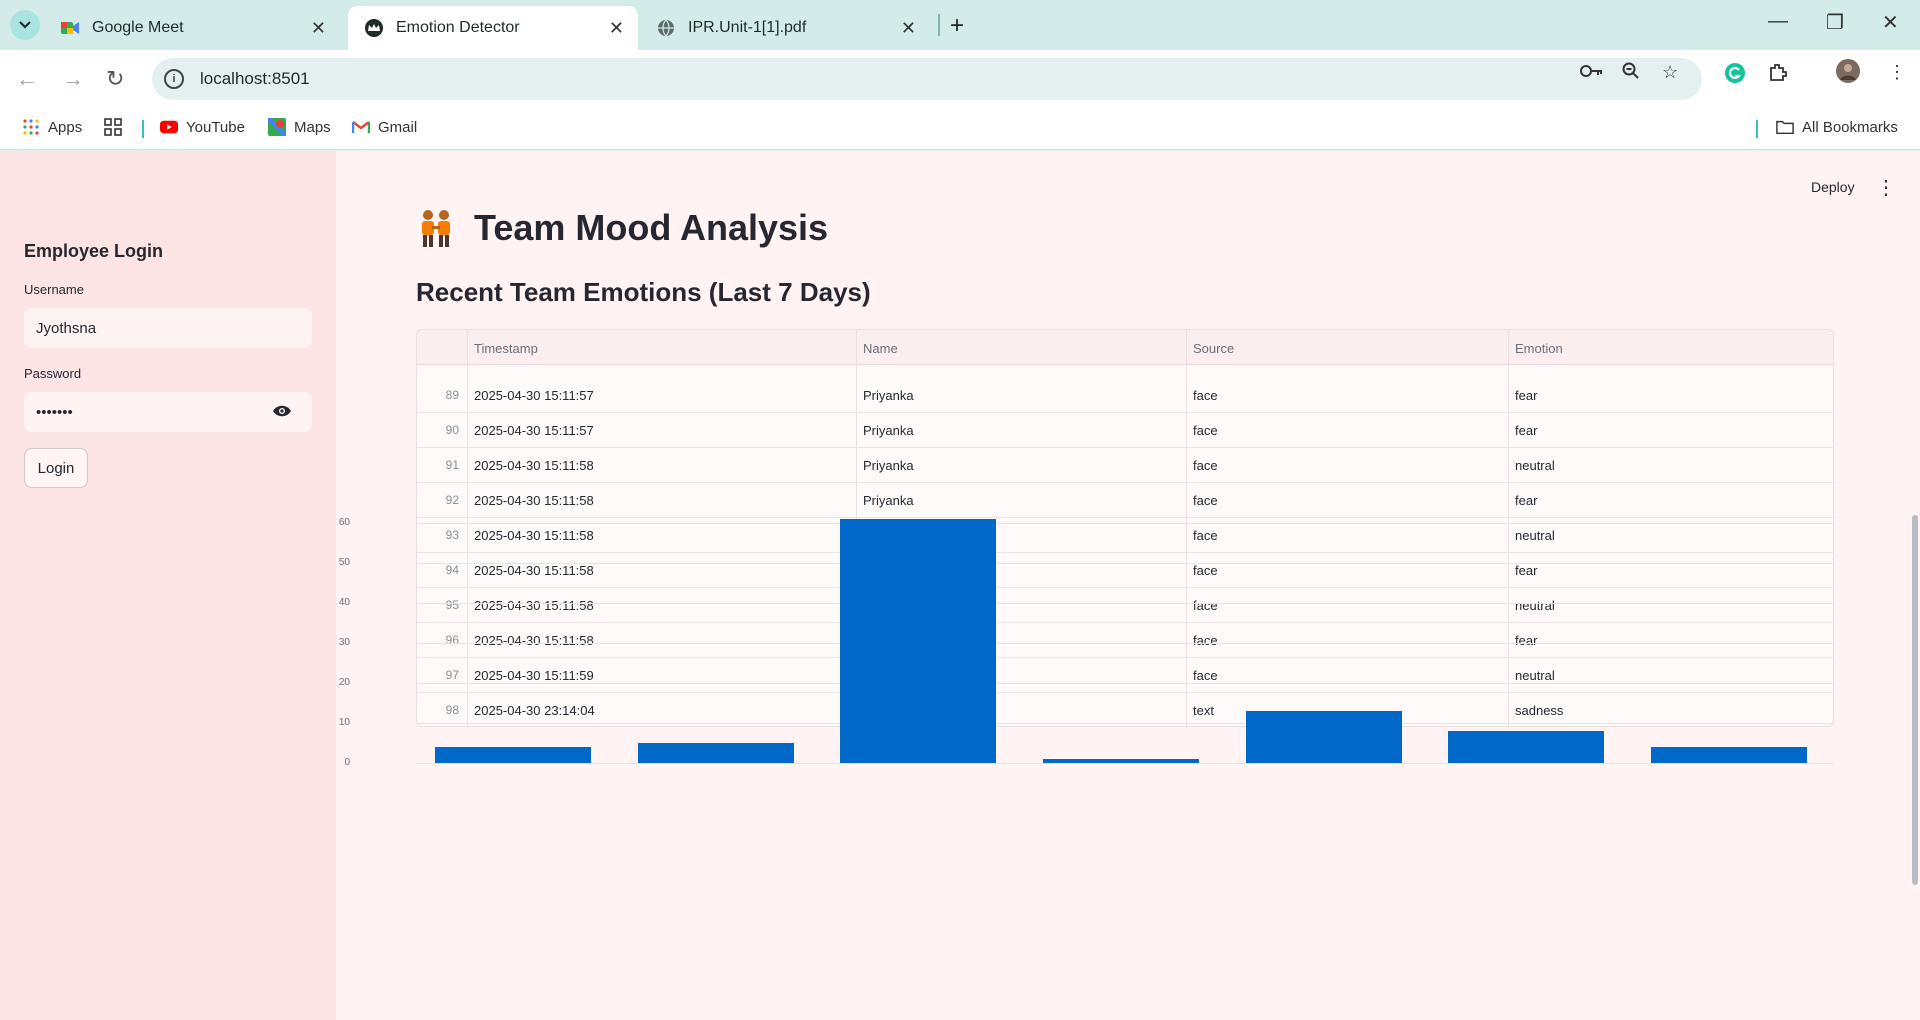  I want to click on url-text: localhost:8501, so click(255, 79).